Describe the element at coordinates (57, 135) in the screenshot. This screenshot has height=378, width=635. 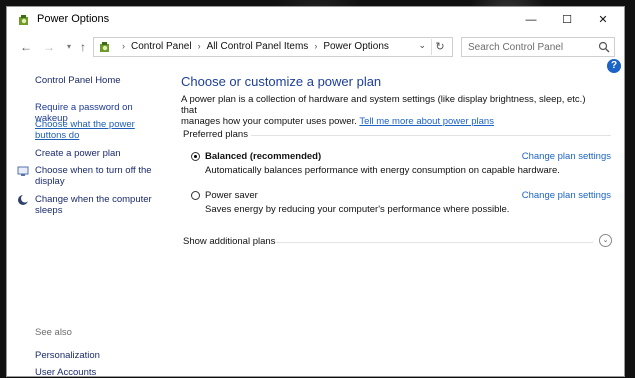
I see `sidebar-item-label: buttons do` at that location.